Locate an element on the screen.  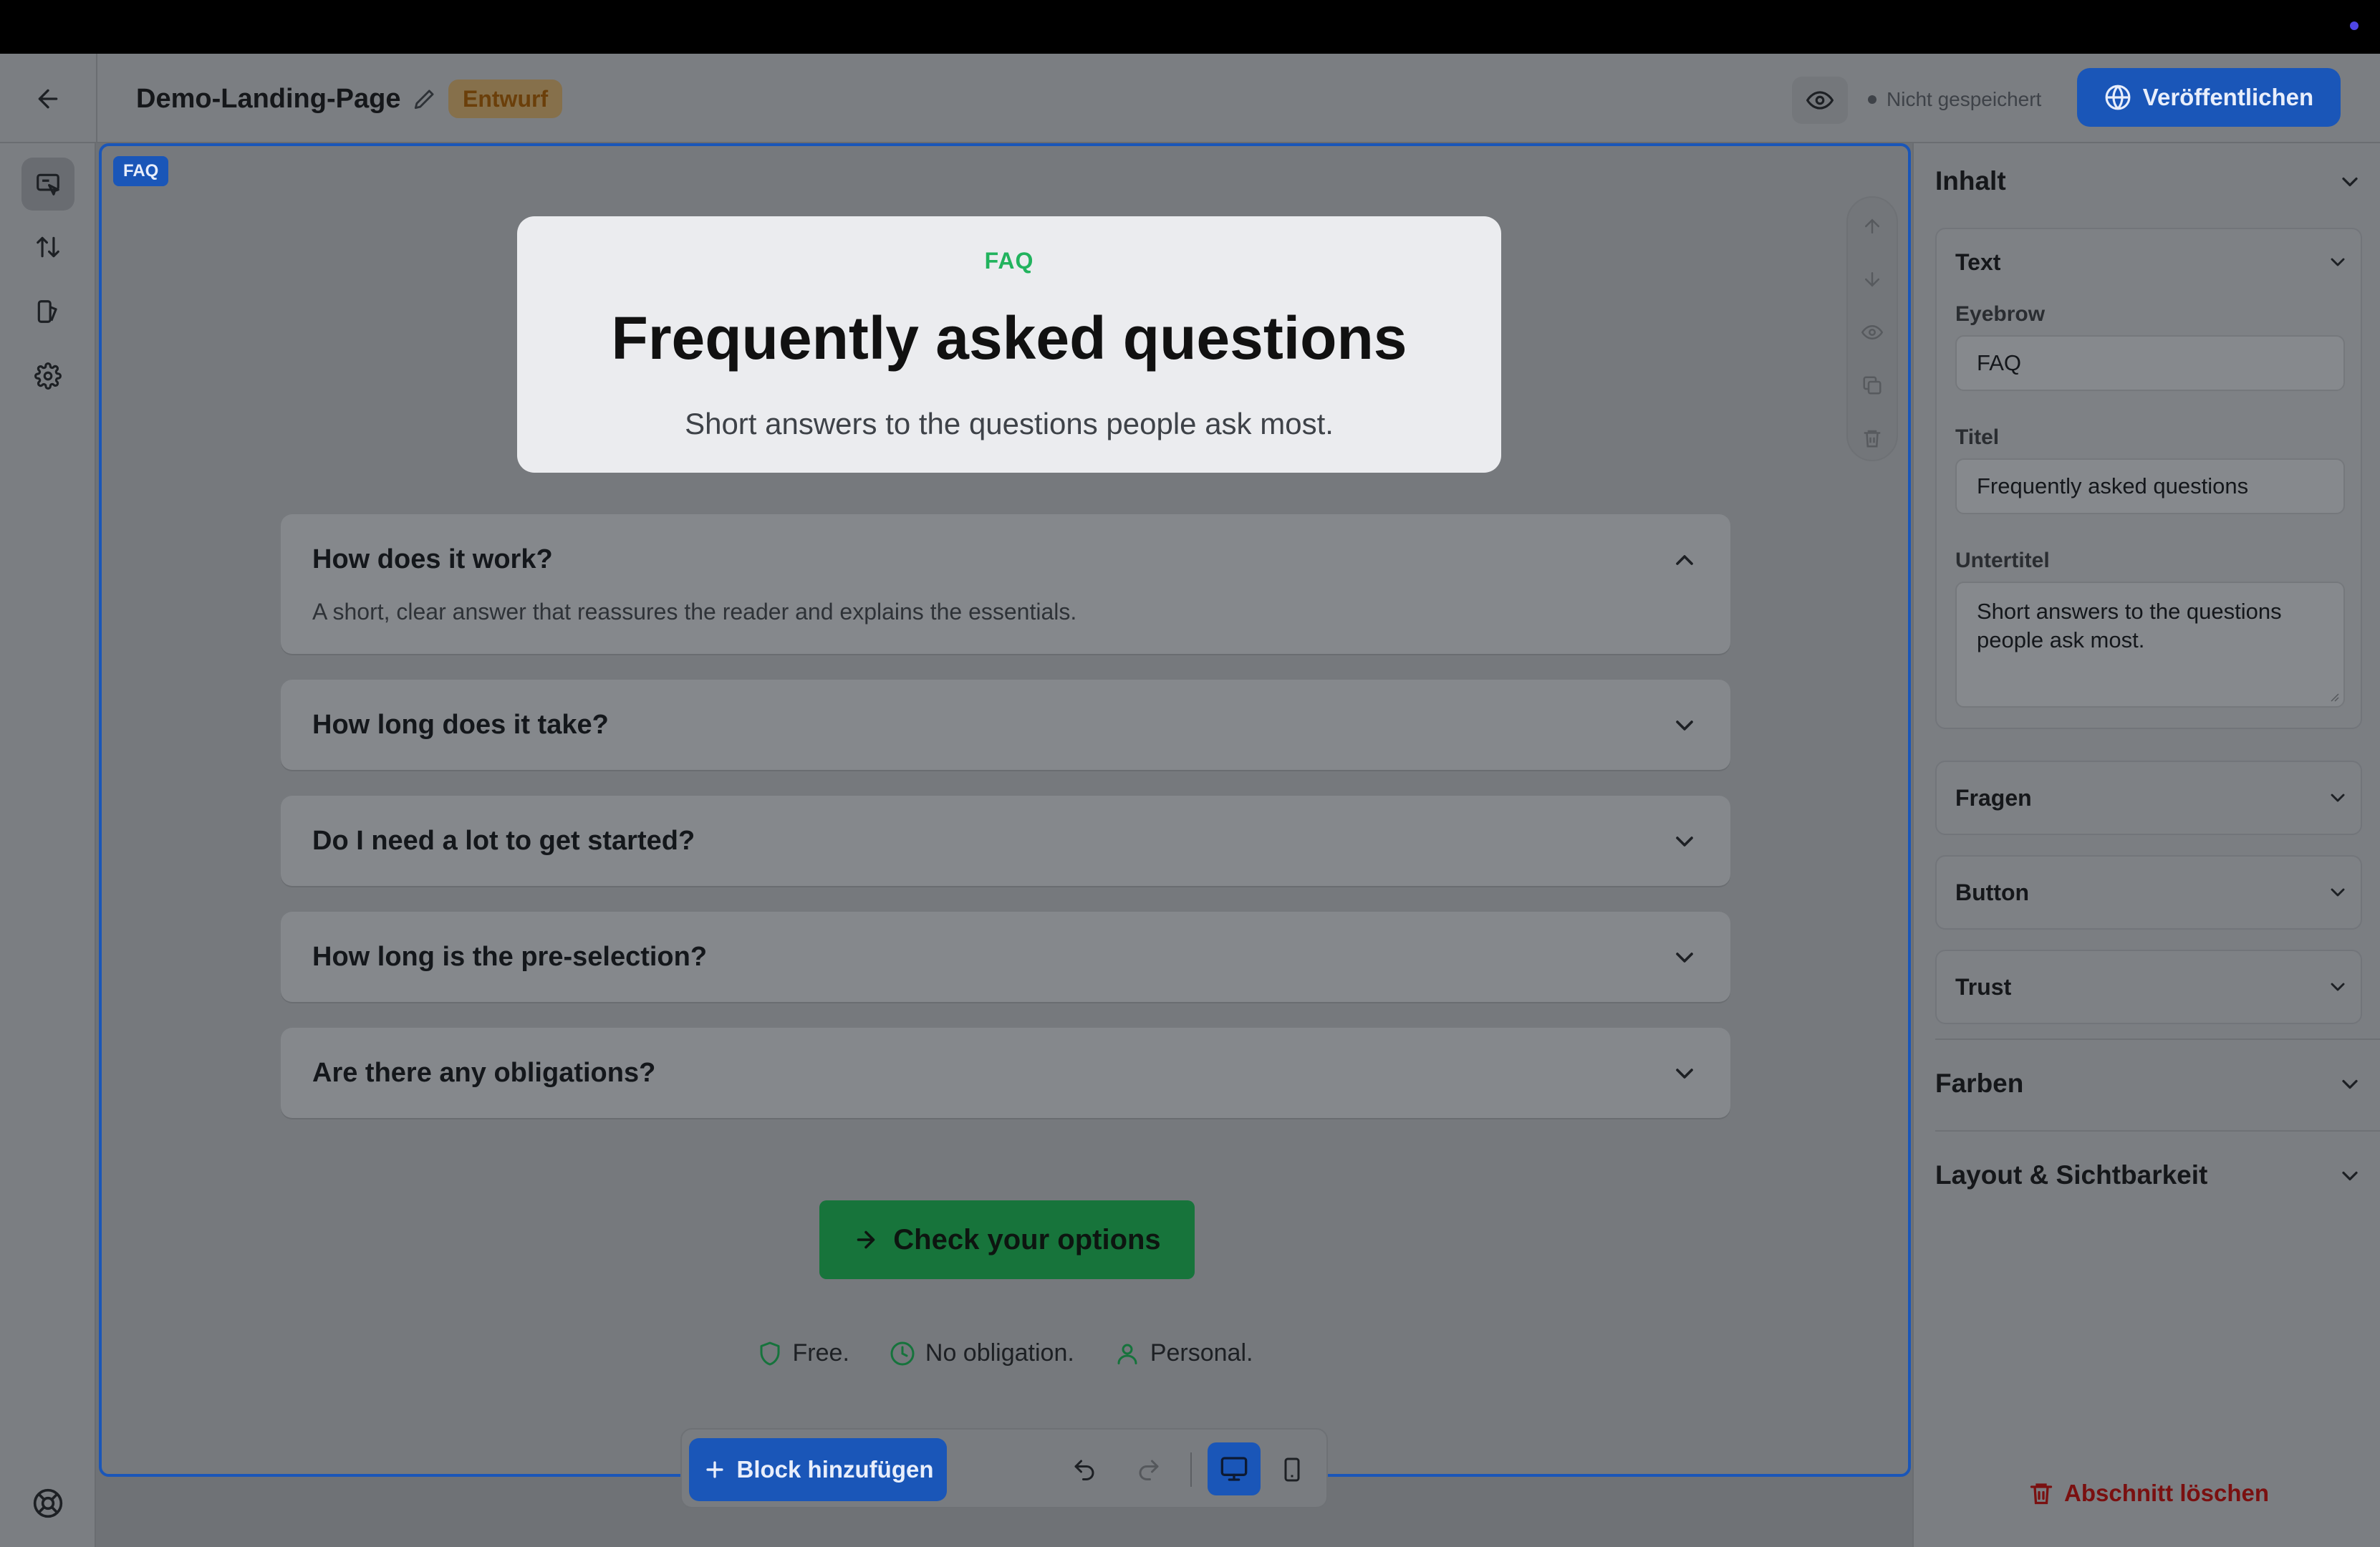
add-block-button: Block hinzufügen is located at coordinates (818, 1469).